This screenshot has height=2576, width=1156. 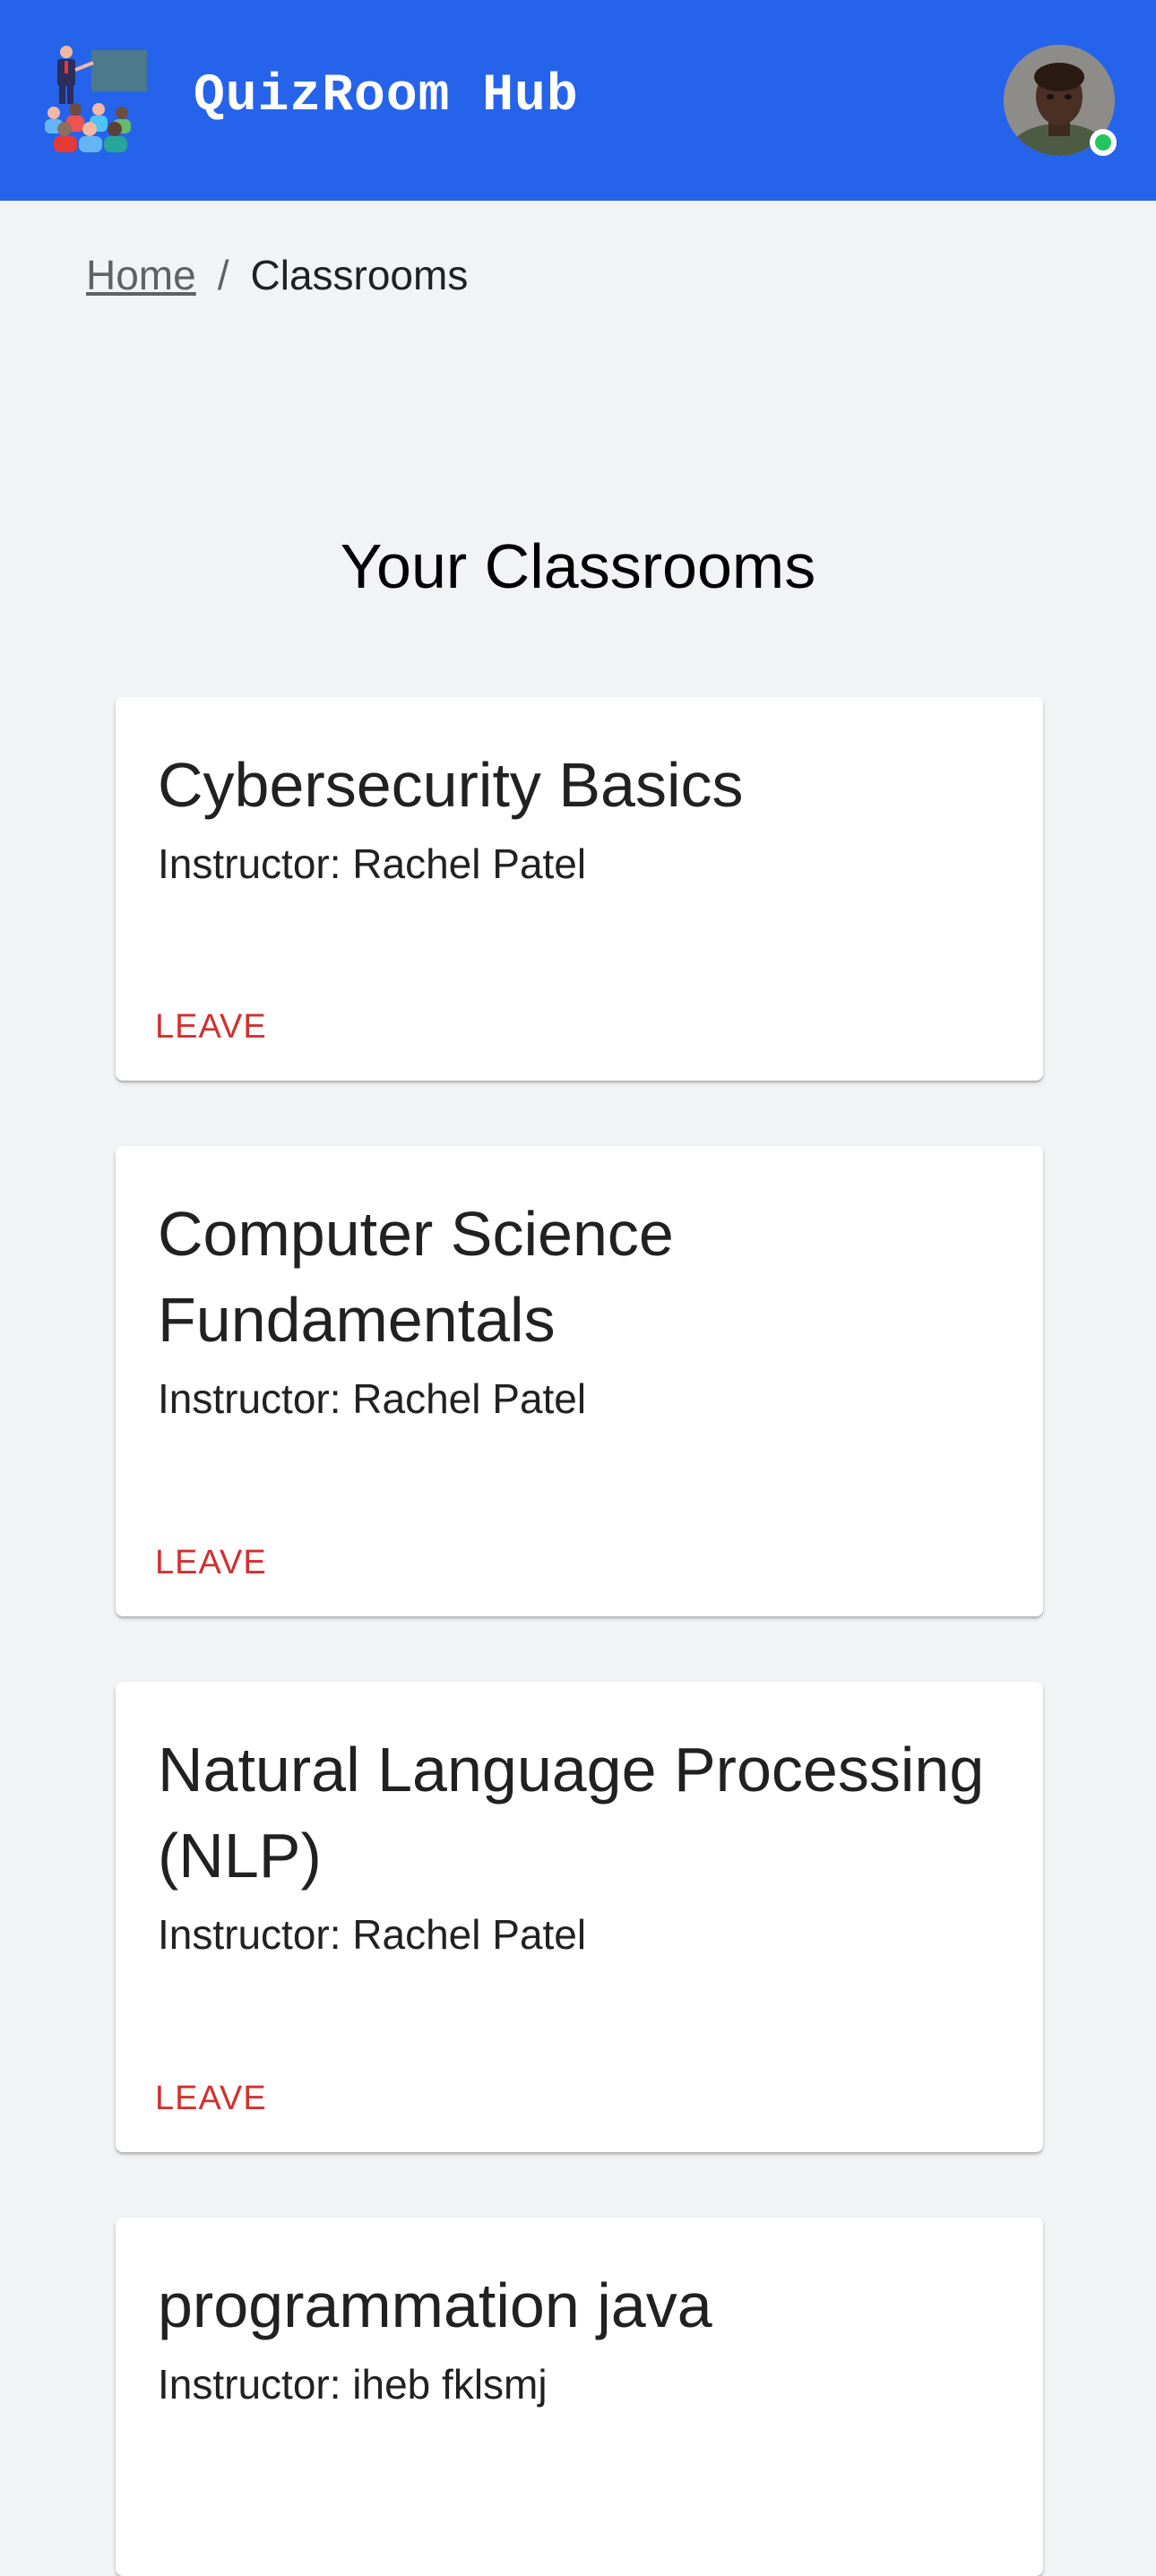 I want to click on app-bar: QuizRoom Hub, so click(x=578, y=100).